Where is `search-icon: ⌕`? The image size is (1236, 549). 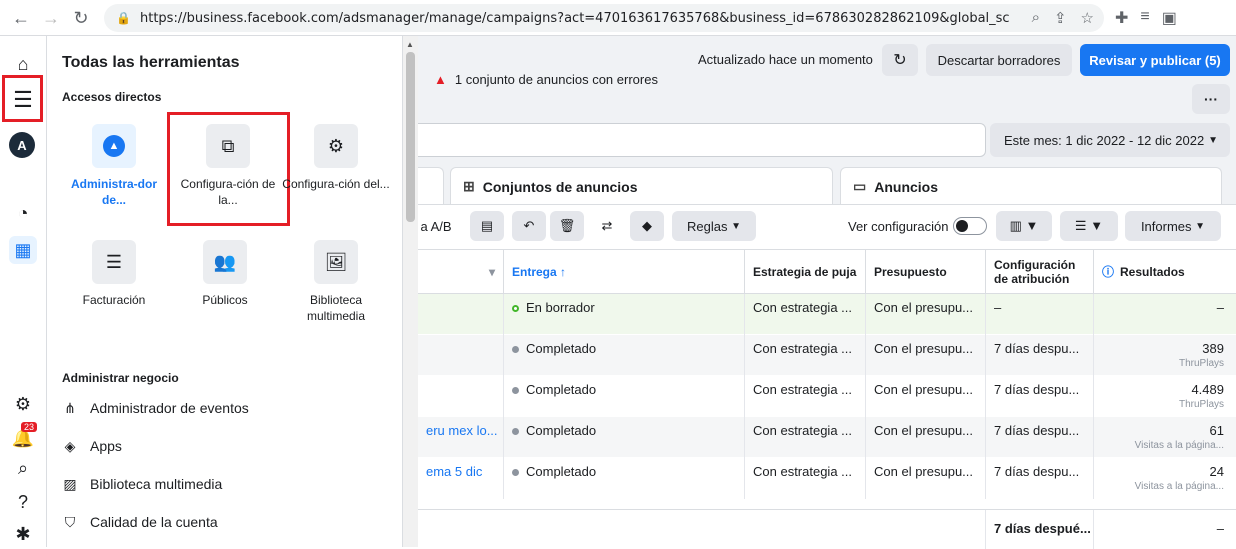 search-icon: ⌕ is located at coordinates (23, 468).